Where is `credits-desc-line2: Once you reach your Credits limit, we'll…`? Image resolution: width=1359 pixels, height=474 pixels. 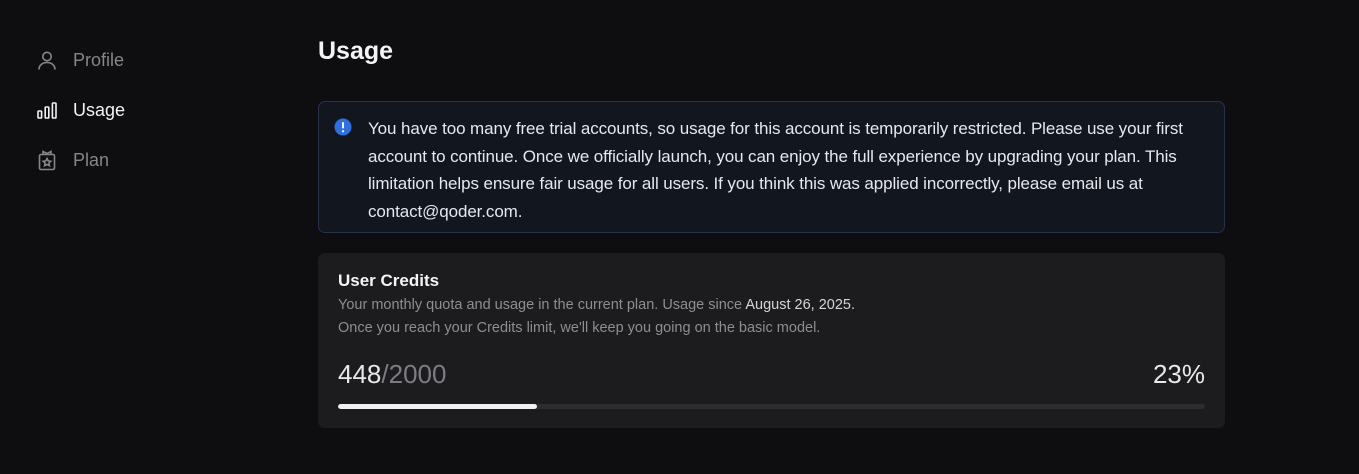
credits-desc-line2: Once you reach your Credits limit, we'll… is located at coordinates (579, 328).